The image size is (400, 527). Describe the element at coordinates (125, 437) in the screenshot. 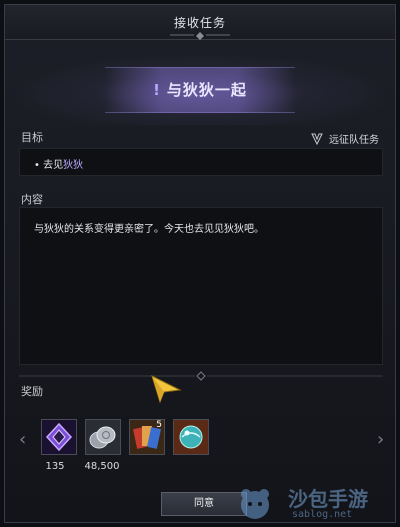

I see `reward-list: 5` at that location.